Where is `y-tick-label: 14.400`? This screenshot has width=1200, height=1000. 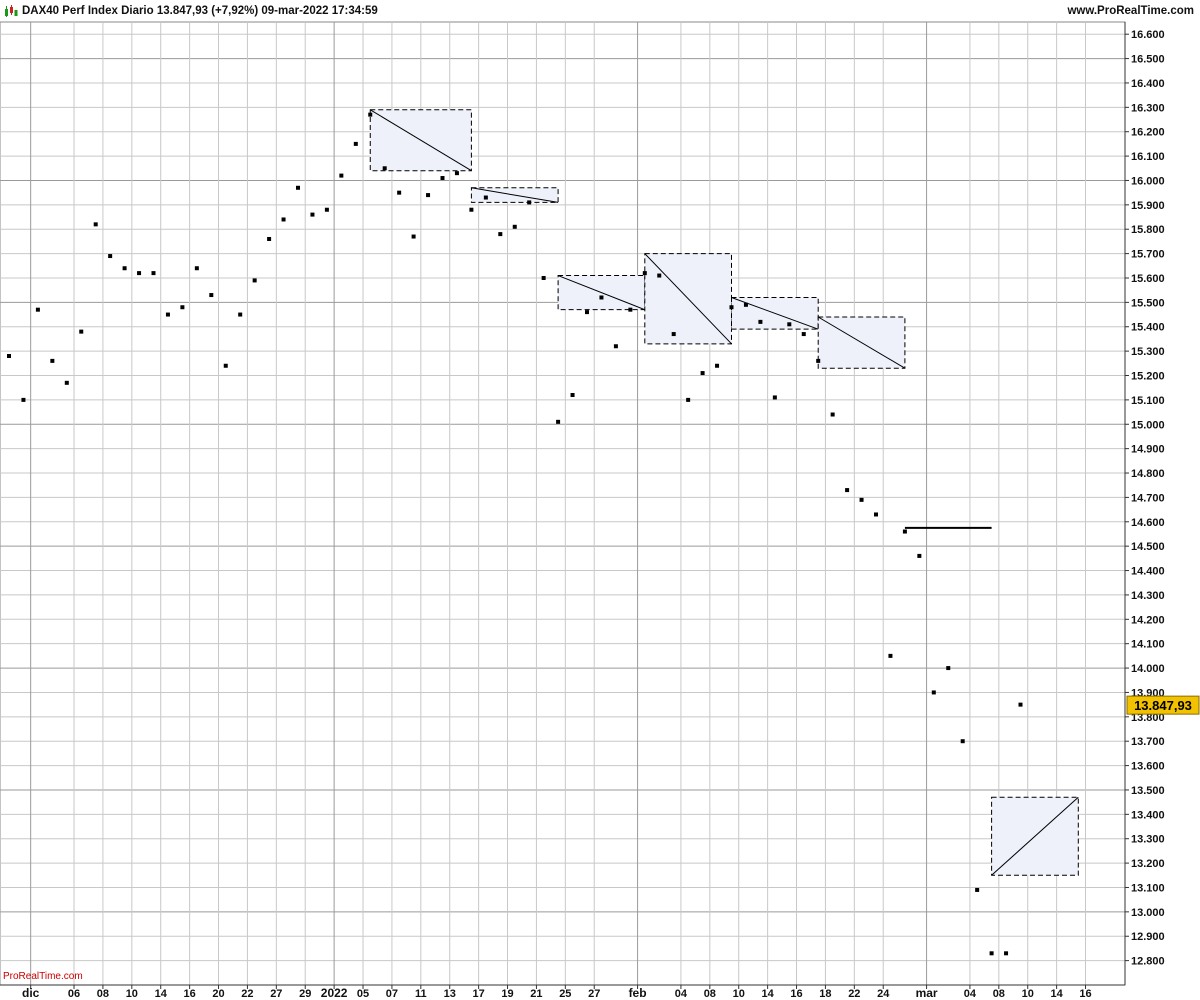 y-tick-label: 14.400 is located at coordinates (1148, 572).